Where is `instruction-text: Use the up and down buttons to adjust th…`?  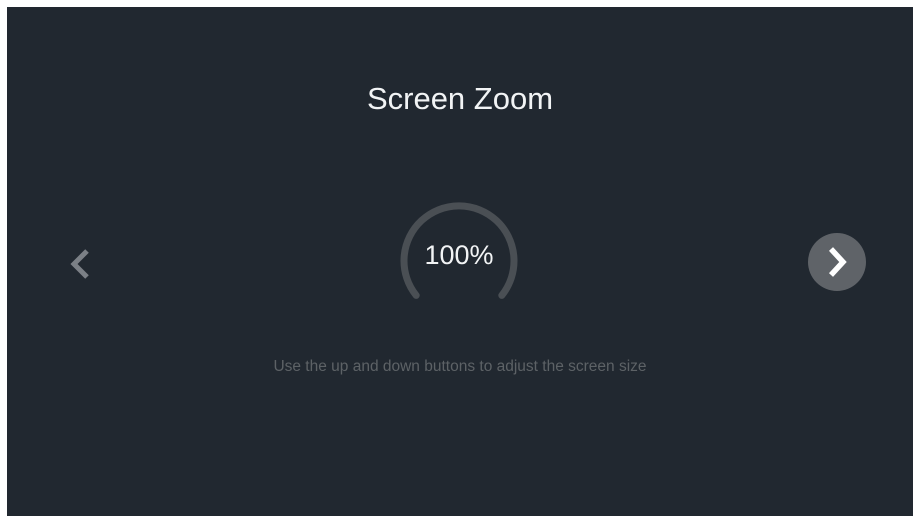 instruction-text: Use the up and down buttons to adjust th… is located at coordinates (460, 366).